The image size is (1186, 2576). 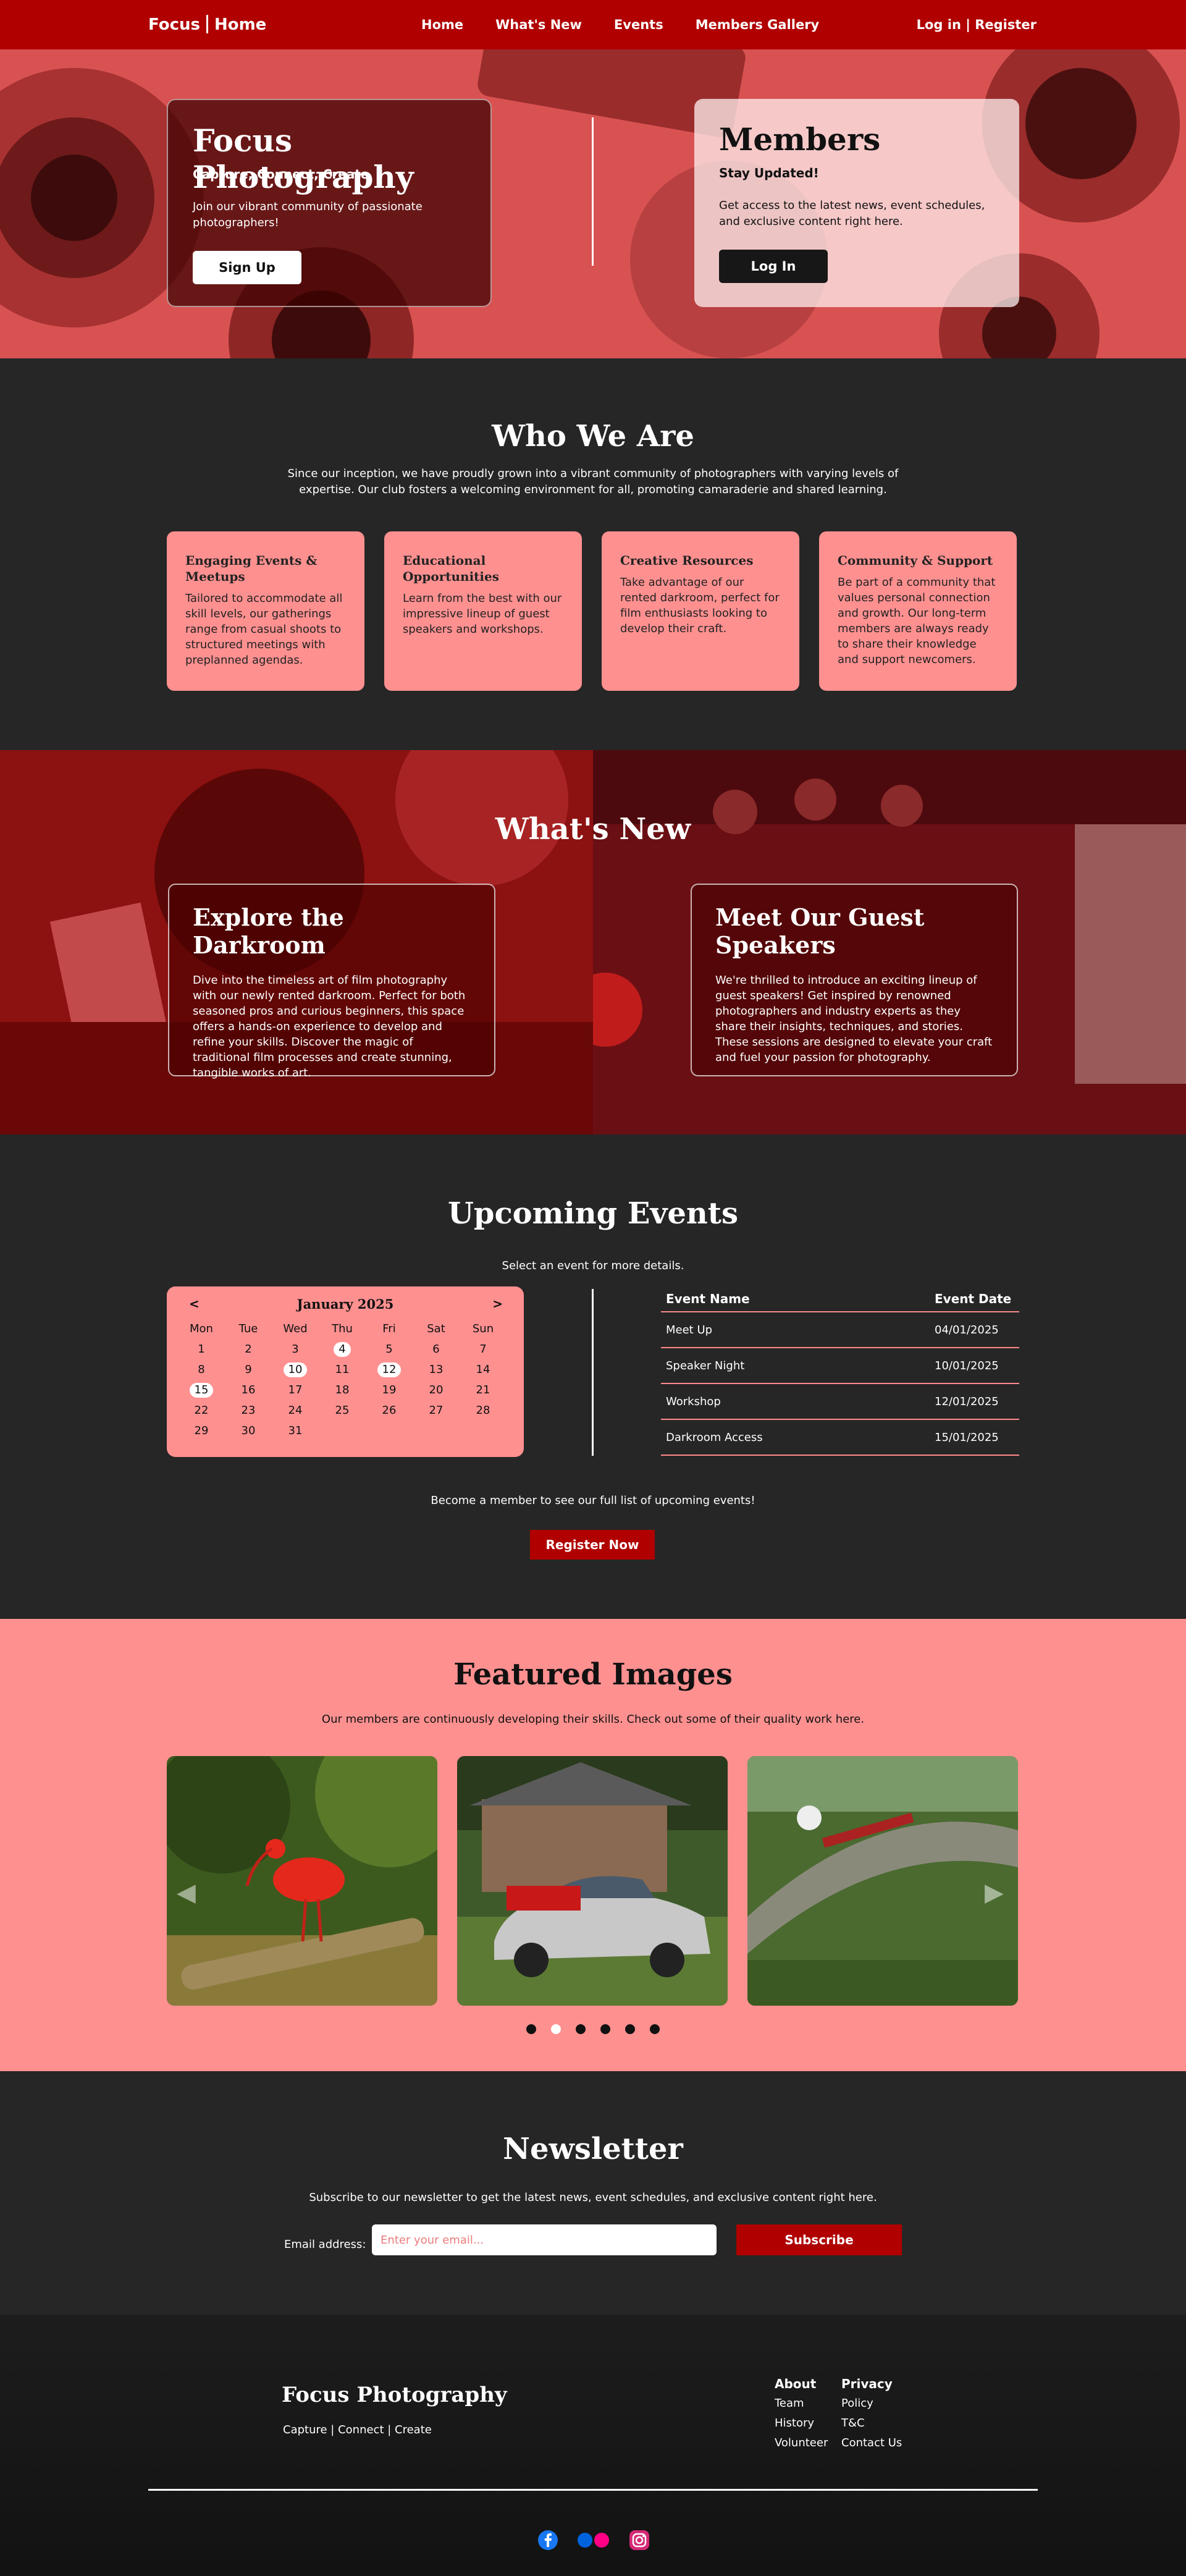 What do you see at coordinates (939, 24) in the screenshot?
I see `login-link: Log in` at bounding box center [939, 24].